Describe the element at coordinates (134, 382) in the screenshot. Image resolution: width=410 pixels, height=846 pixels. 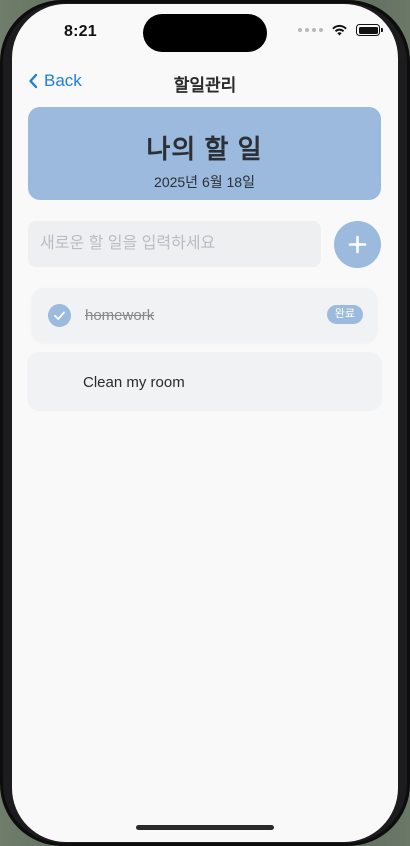
I see `todo-text: Clean my room` at that location.